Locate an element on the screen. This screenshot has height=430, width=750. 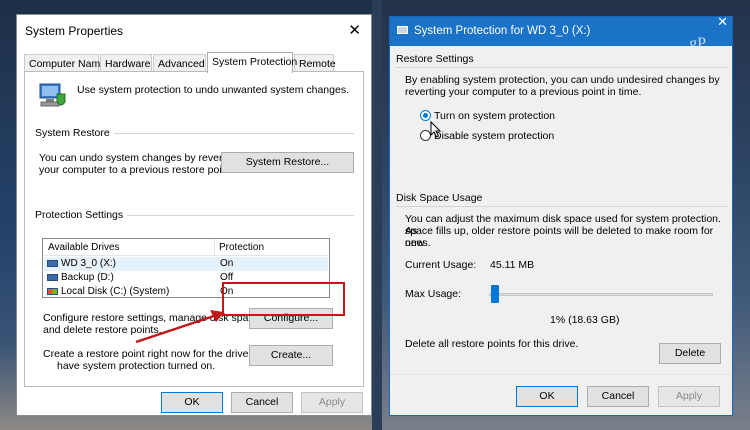
red-arrow-icon is located at coordinates (179, 327).